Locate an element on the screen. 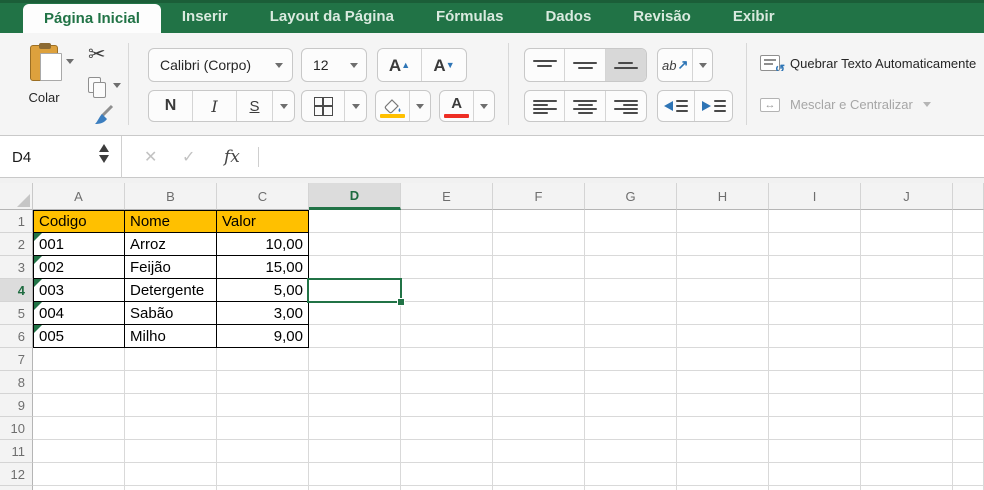 This screenshot has height=490, width=984. cell-H11 is located at coordinates (723, 451).